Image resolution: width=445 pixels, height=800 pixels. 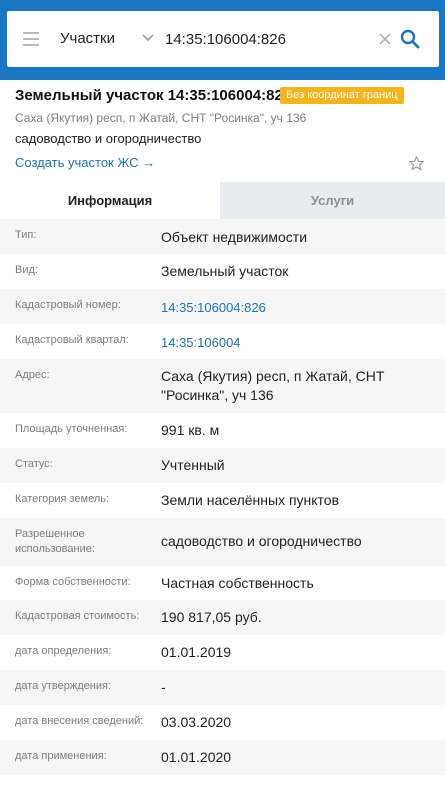 I want to click on tabs: Информация Услуги, so click(x=222, y=200).